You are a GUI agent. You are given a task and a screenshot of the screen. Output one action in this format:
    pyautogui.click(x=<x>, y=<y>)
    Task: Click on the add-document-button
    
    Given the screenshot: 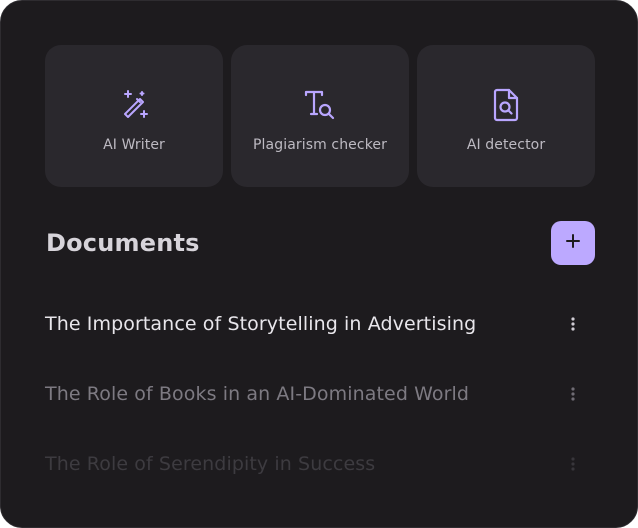 What is the action you would take?
    pyautogui.click(x=573, y=243)
    